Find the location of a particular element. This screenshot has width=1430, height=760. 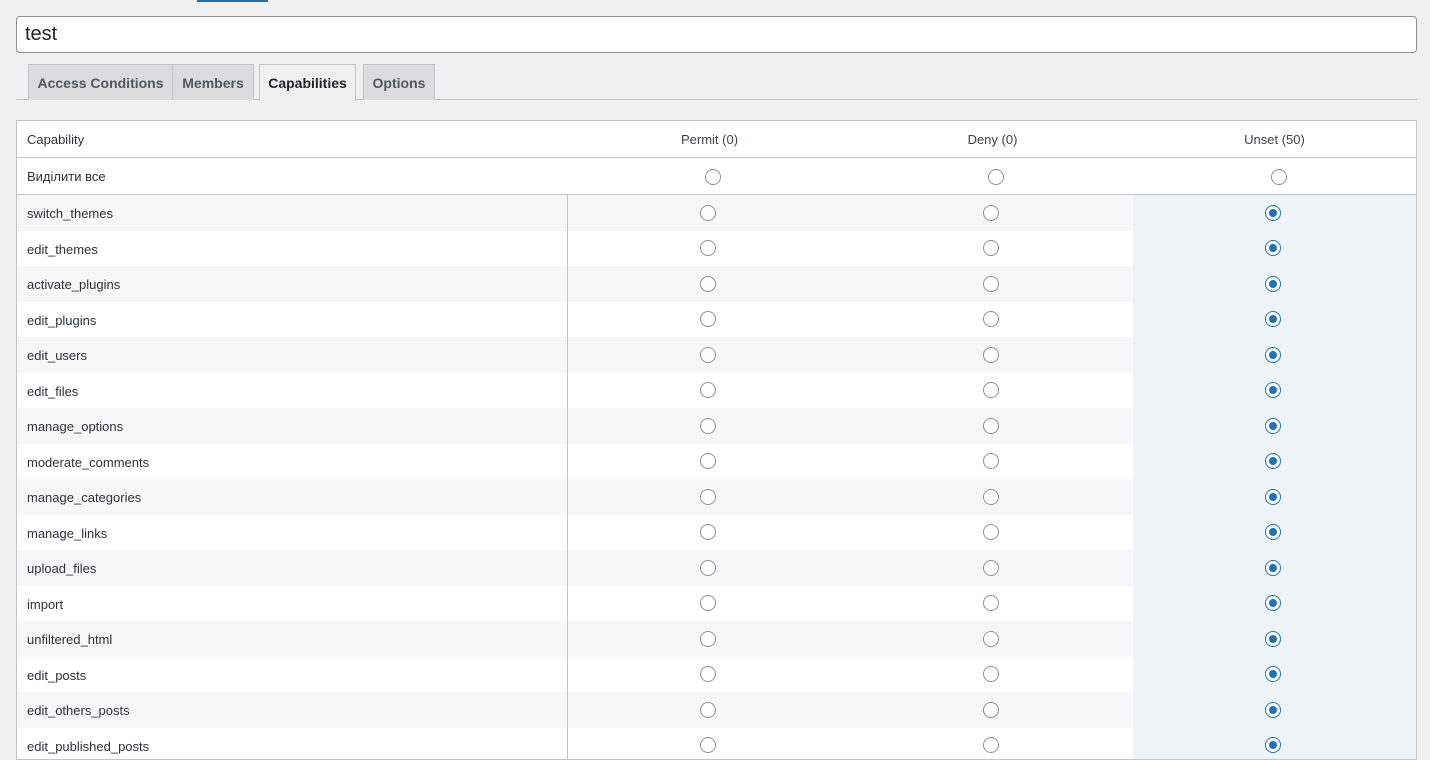

capability-row: switch_themes is located at coordinates (716, 213).